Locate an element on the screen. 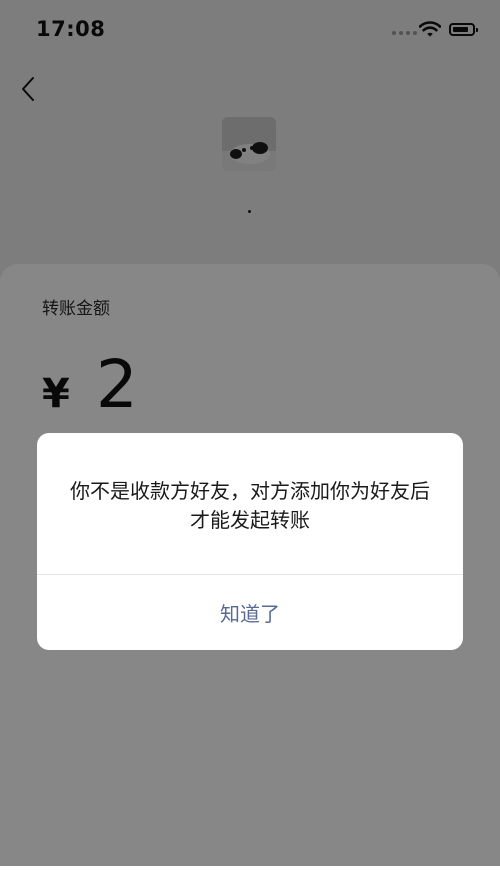  dialog-message: 你不是收款方好友，对方添加你为好友后才能发起转账 is located at coordinates (250, 505).